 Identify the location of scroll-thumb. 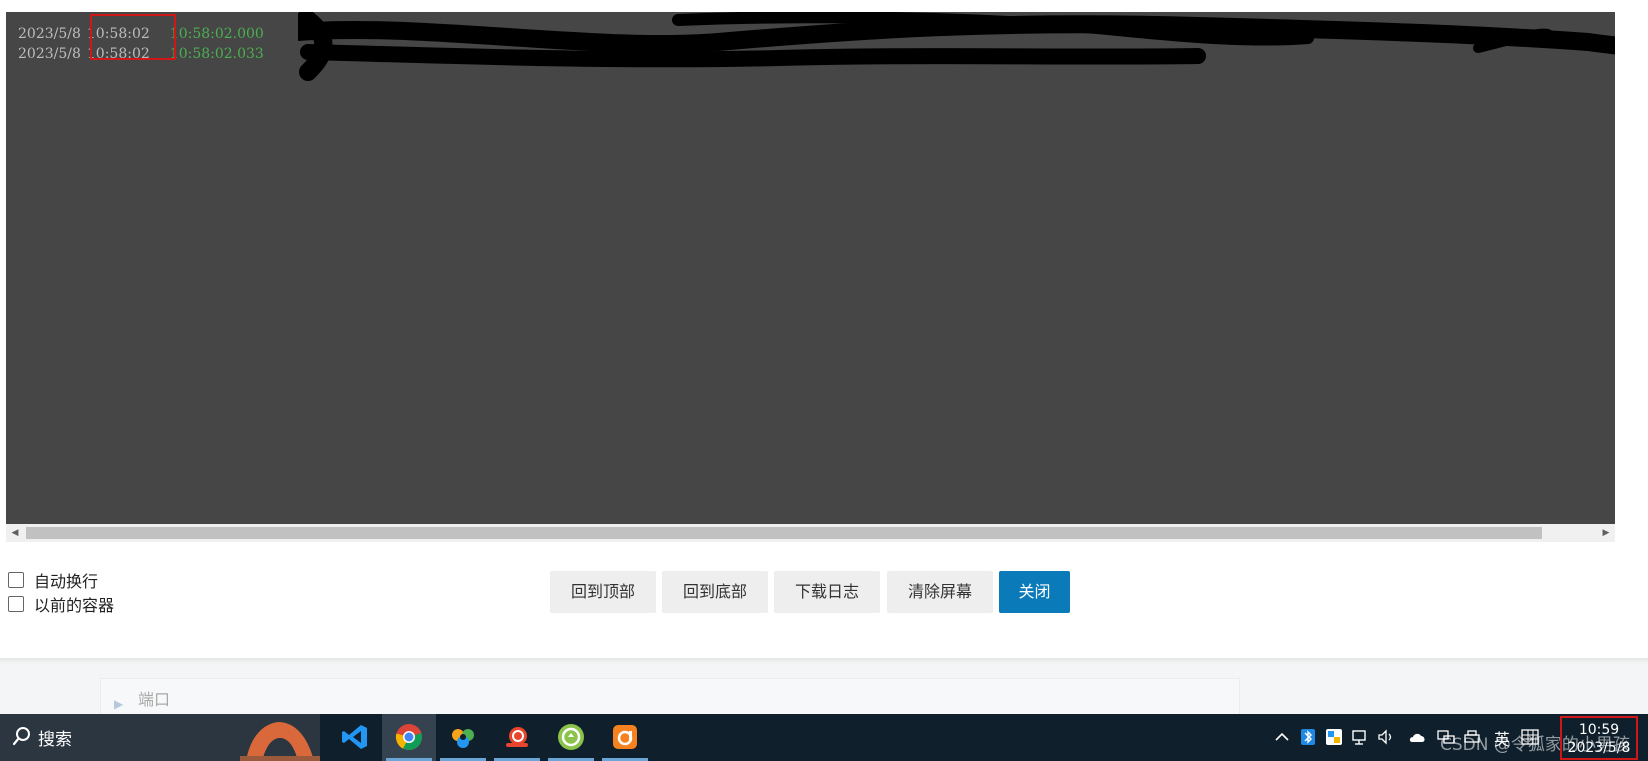
(784, 533).